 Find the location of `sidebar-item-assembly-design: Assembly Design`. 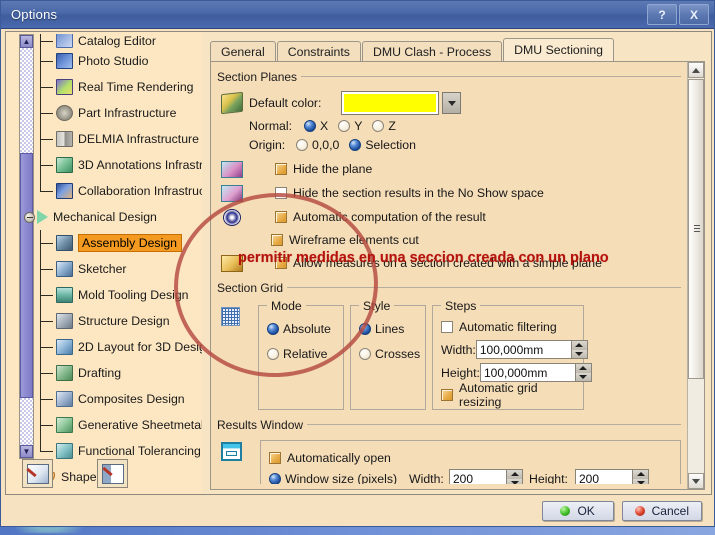

sidebar-item-assembly-design: Assembly Design is located at coordinates (121, 243).